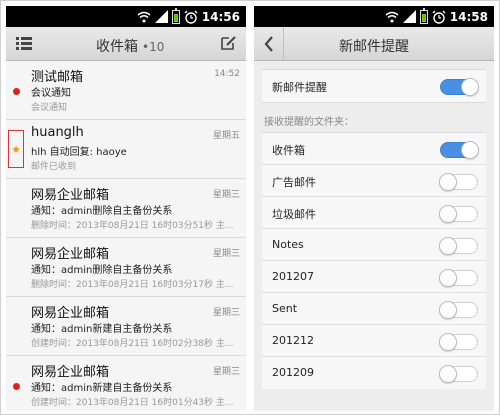 This screenshot has height=415, width=500. Describe the element at coordinates (374, 341) in the screenshot. I see `folder-row-201212: 201212` at that location.